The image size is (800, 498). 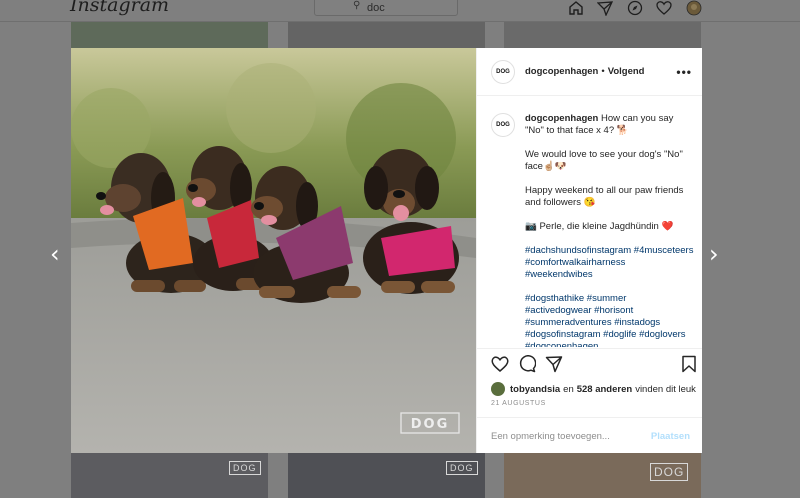 What do you see at coordinates (604, 389) in the screenshot?
I see `likes-count: 528 anderen` at bounding box center [604, 389].